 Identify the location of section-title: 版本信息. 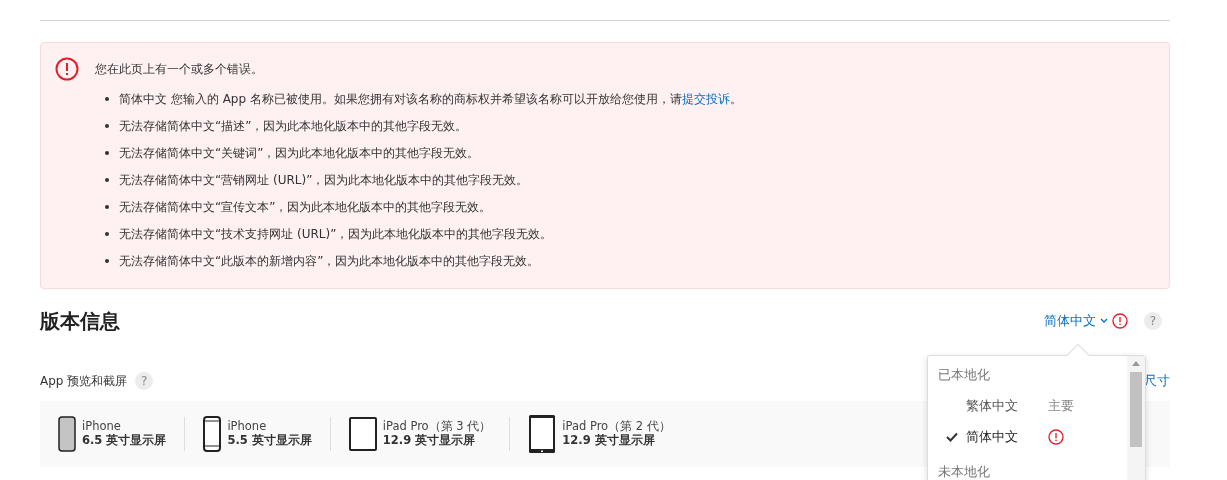
(80, 321).